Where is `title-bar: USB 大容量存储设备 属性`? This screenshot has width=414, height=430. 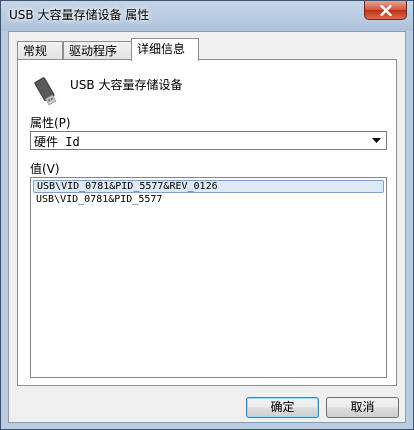 title-bar: USB 大容量存储设备 属性 is located at coordinates (207, 14).